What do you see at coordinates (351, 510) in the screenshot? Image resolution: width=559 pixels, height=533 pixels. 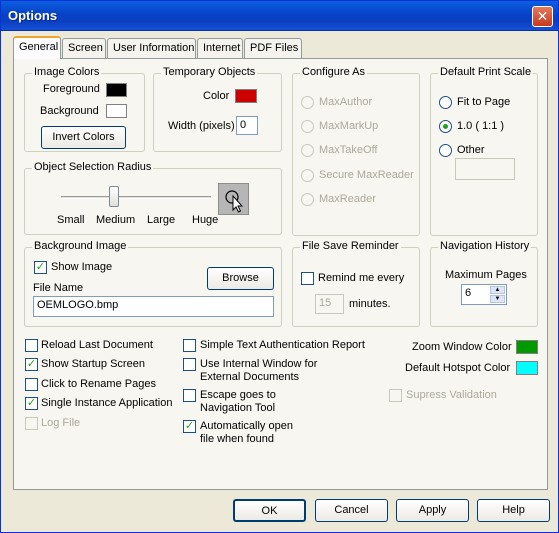 I see `cancel-button: Cancel` at bounding box center [351, 510].